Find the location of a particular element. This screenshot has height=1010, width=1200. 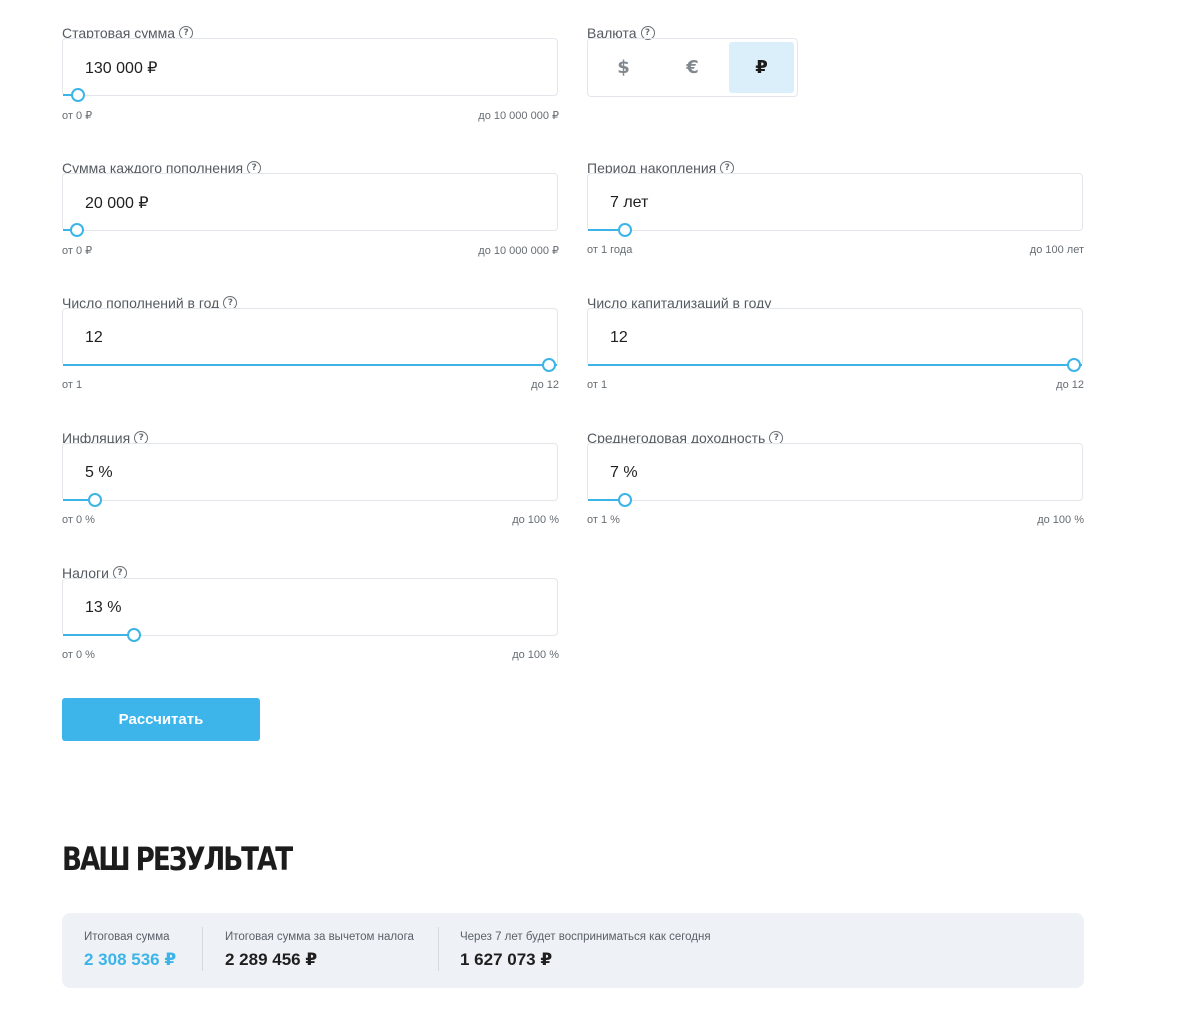

currency-selector: $ € ₽ is located at coordinates (692, 67).